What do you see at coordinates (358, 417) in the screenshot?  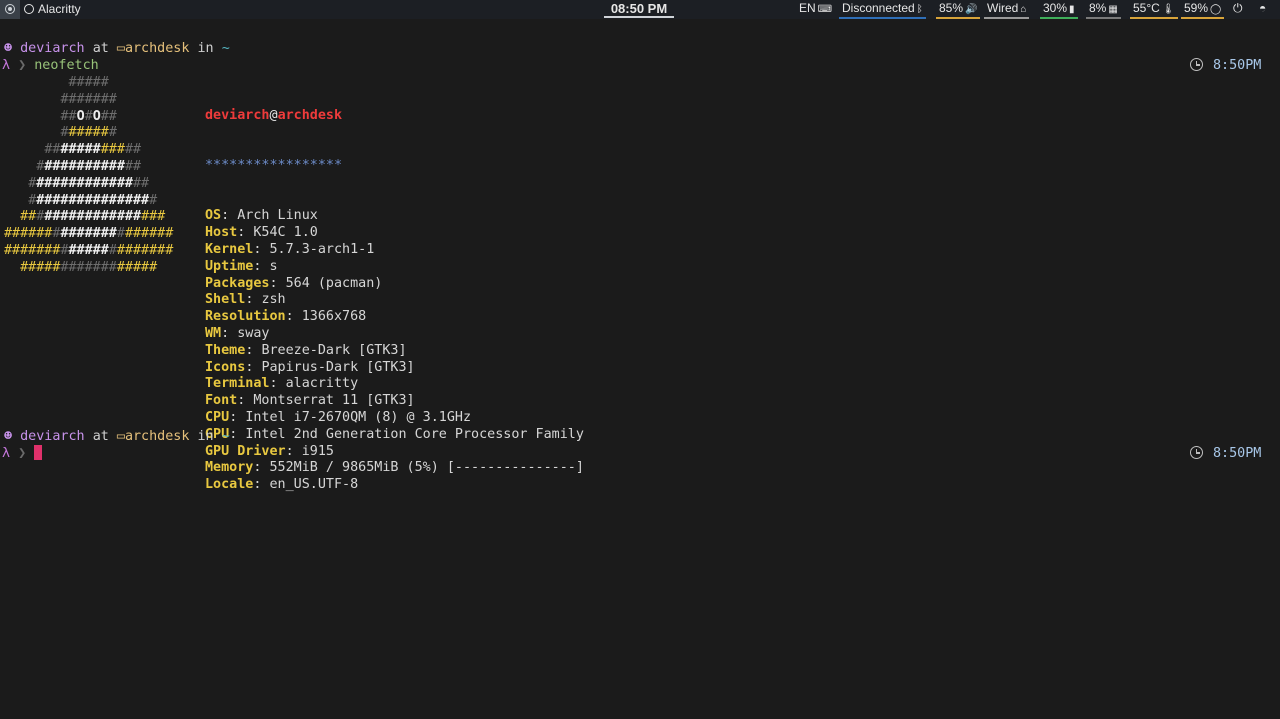 I see `field-value: Intel i7-2670QM (8) @ 3.1GHz` at bounding box center [358, 417].